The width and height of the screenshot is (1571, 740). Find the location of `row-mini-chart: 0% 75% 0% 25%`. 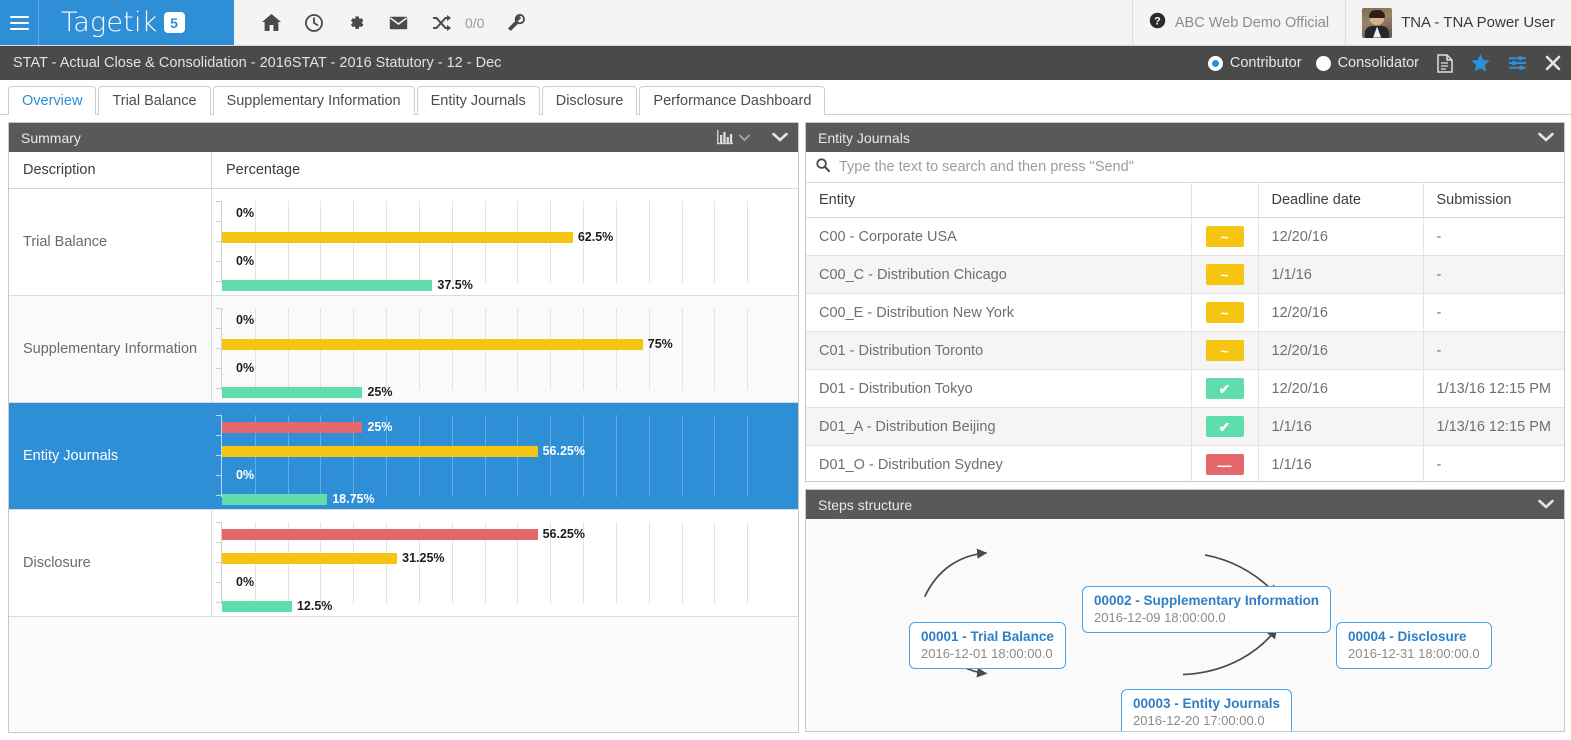

row-mini-chart: 0% 75% 0% 25% is located at coordinates (505, 349).